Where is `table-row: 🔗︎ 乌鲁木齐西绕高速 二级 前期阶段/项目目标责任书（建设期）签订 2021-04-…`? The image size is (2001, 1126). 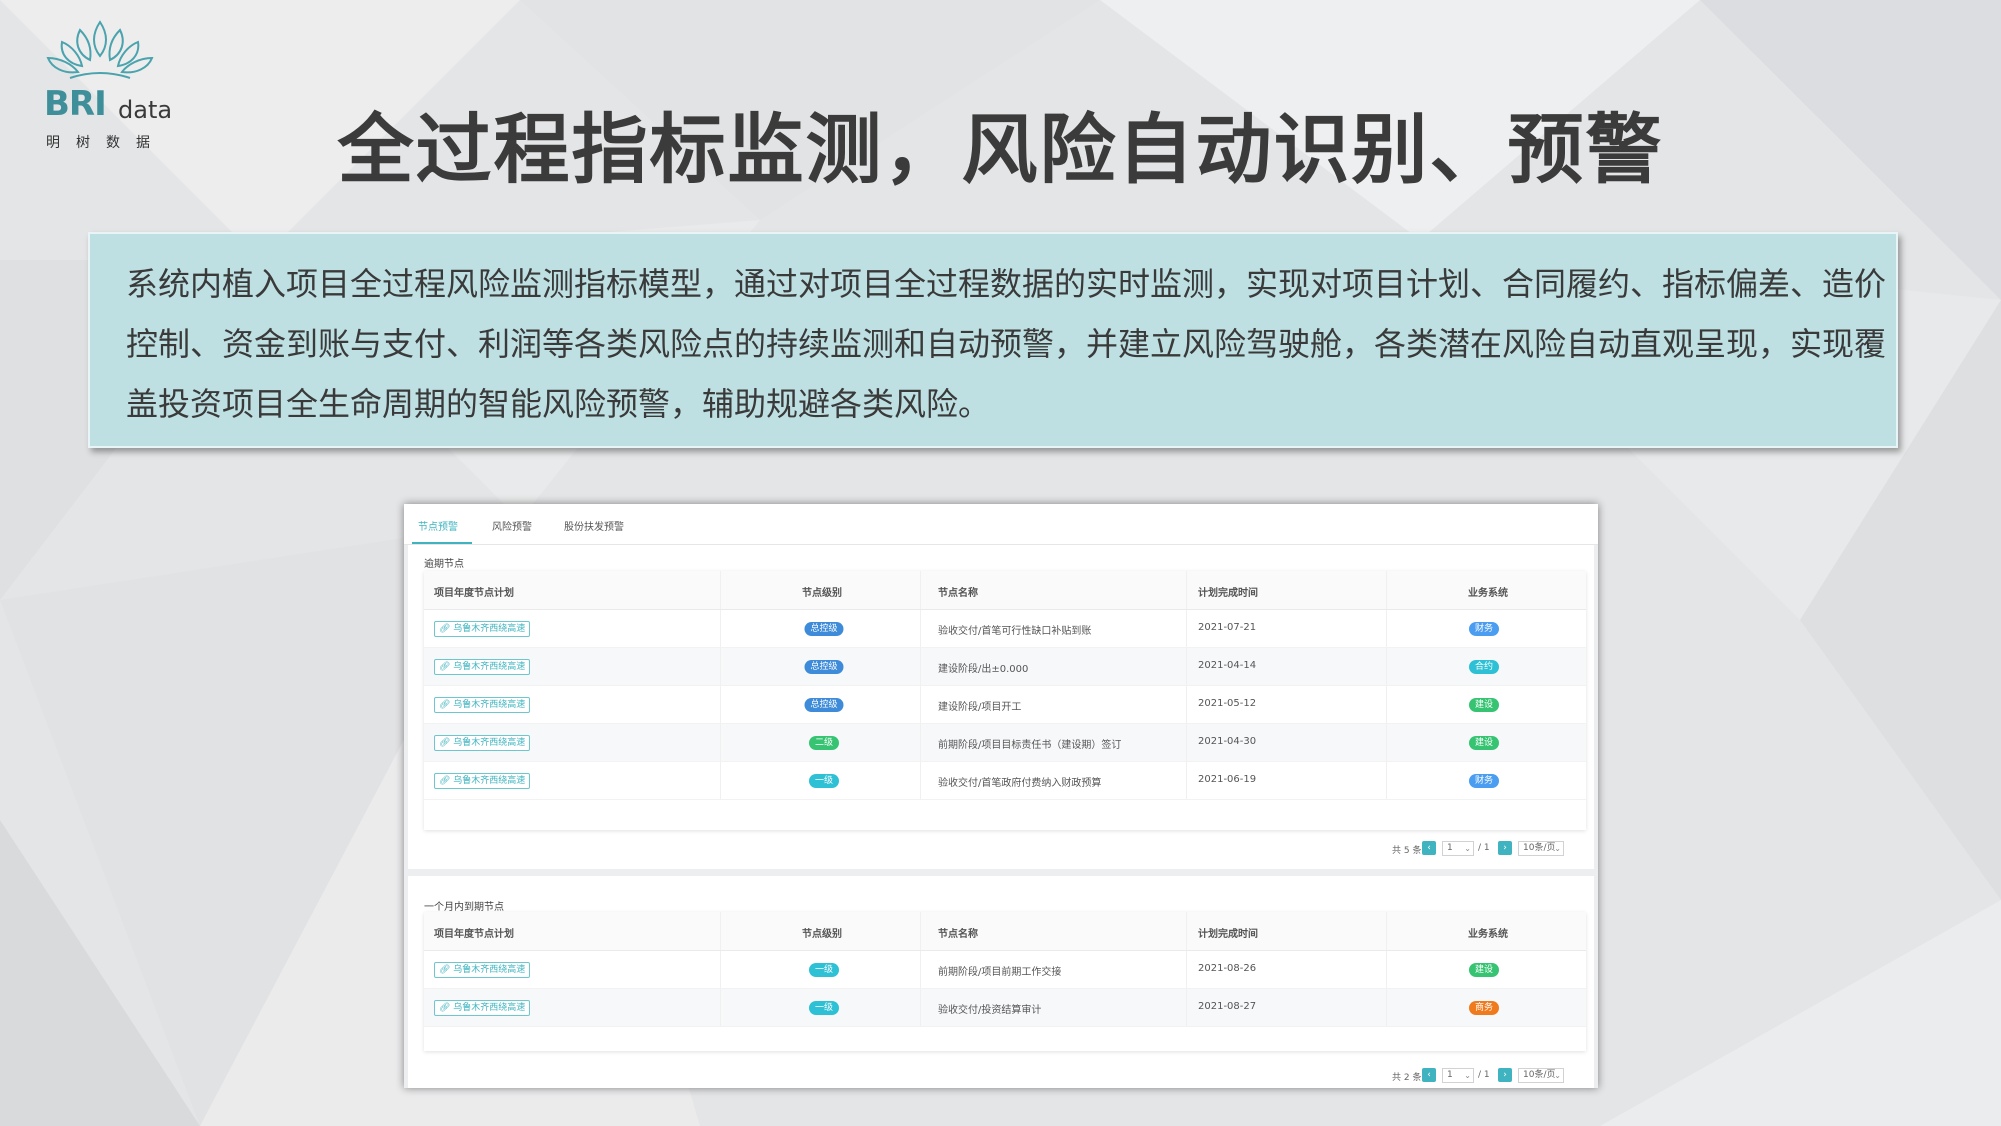
table-row: 🔗︎ 乌鲁木齐西绕高速 二级 前期阶段/项目目标责任书（建设期）签订 2021-04-… is located at coordinates (1005, 743).